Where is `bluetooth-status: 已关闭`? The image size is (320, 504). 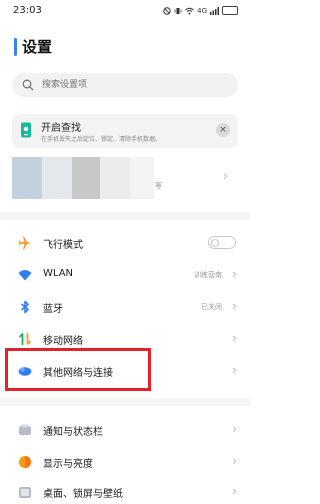 bluetooth-status: 已关闭 is located at coordinates (211, 307).